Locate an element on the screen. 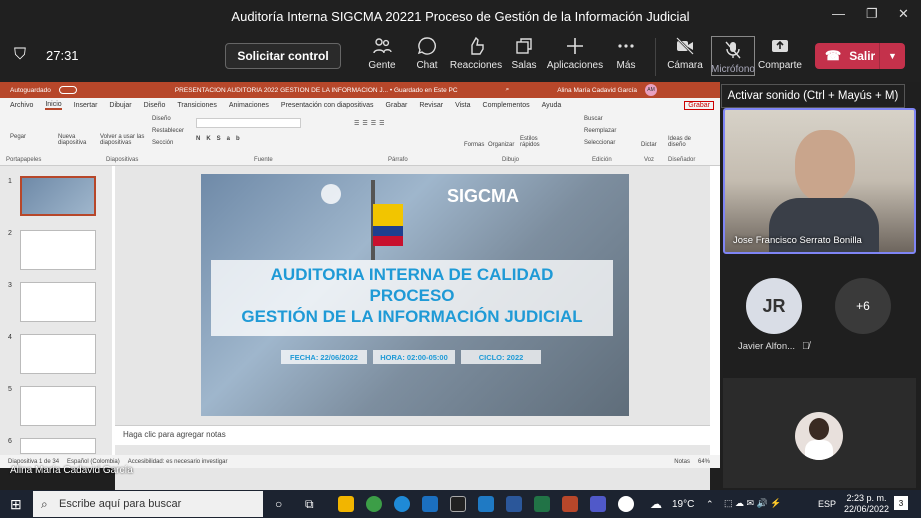 The width and height of the screenshot is (921, 518). taskbar-clock: 2:23 p. m. 22/06/2022 is located at coordinates (866, 504).